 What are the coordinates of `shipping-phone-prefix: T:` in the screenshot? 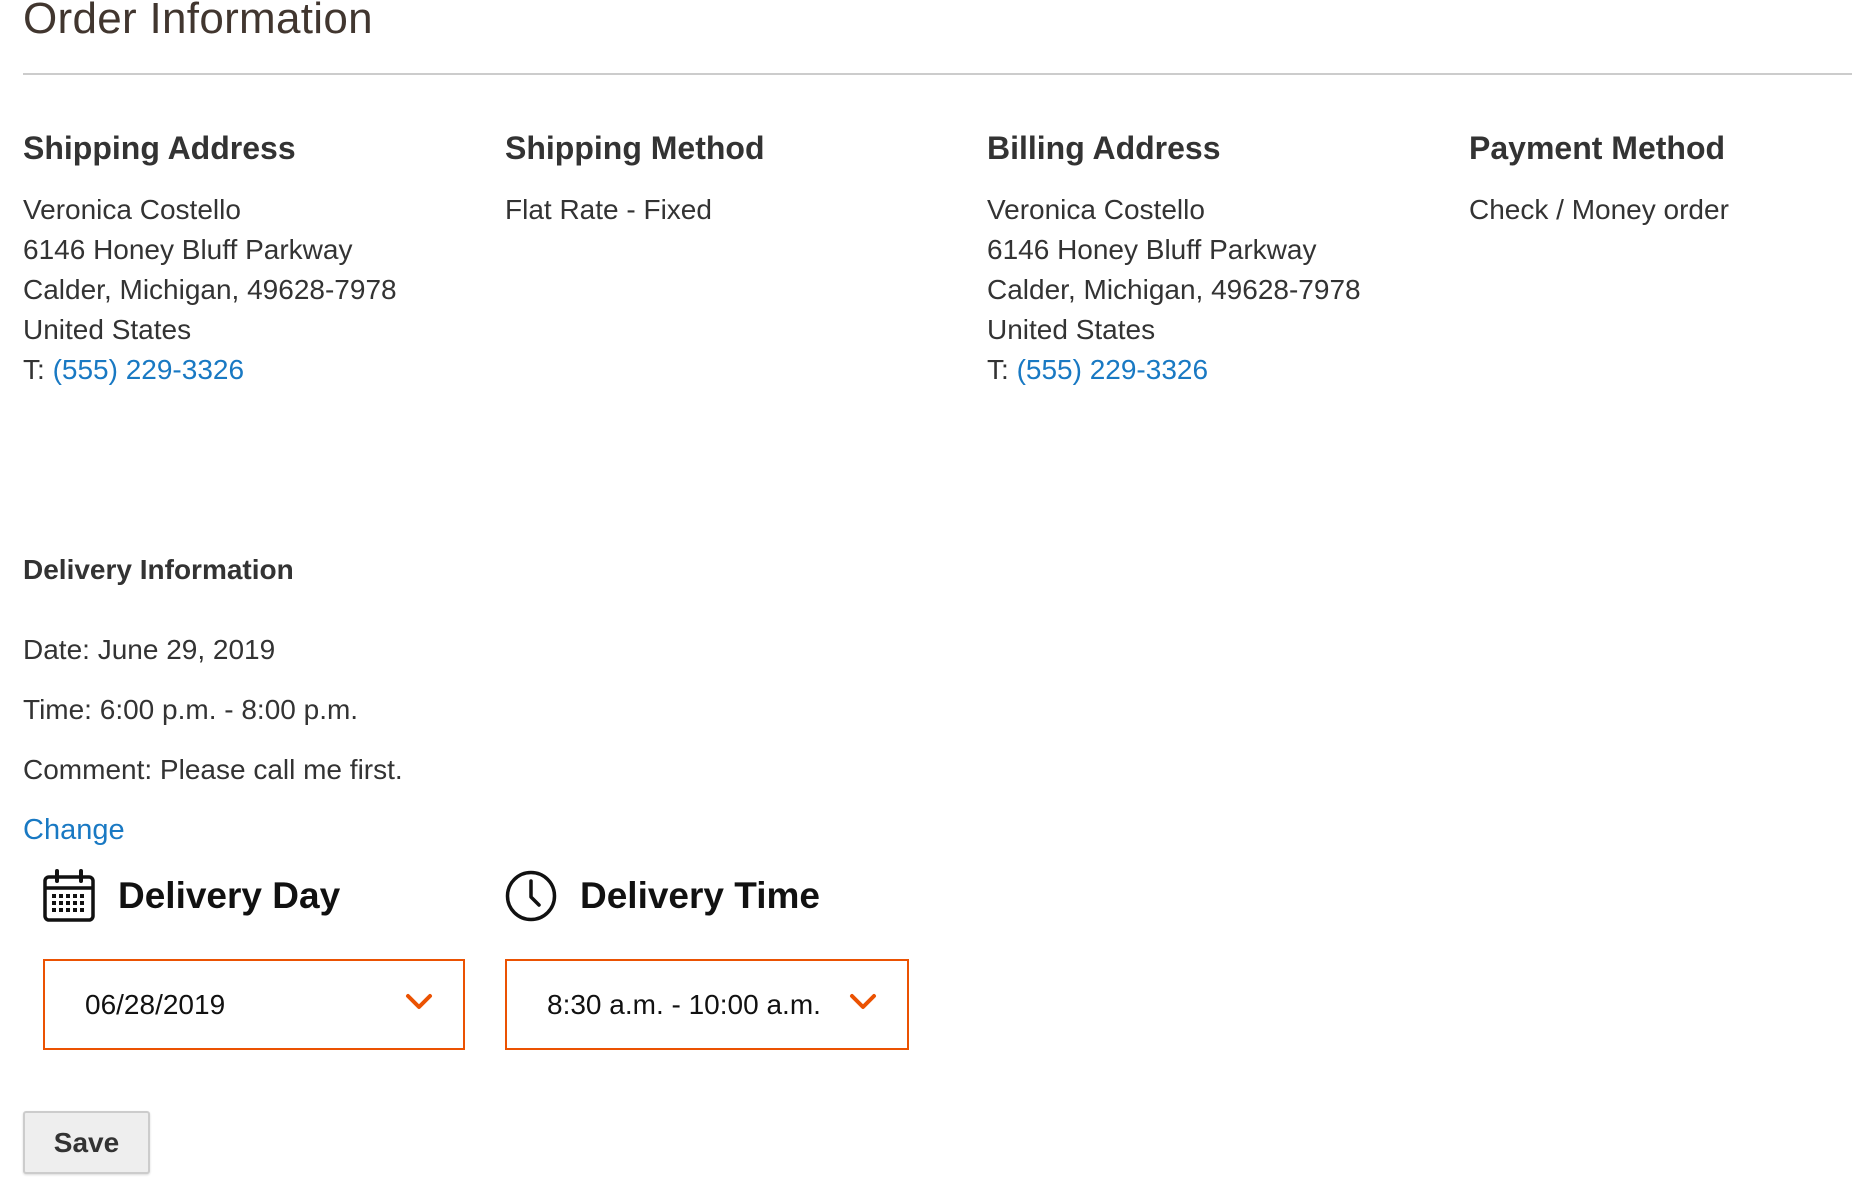 It's located at (38, 369).